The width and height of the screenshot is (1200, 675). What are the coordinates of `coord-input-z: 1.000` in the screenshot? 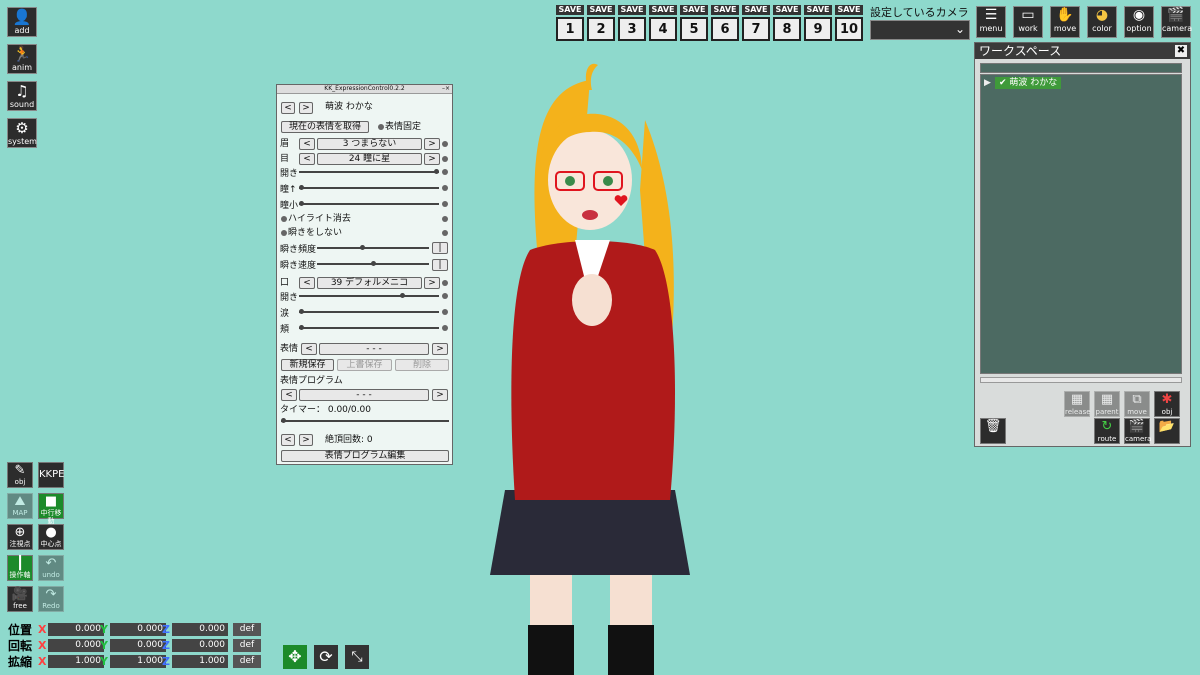 It's located at (200, 661).